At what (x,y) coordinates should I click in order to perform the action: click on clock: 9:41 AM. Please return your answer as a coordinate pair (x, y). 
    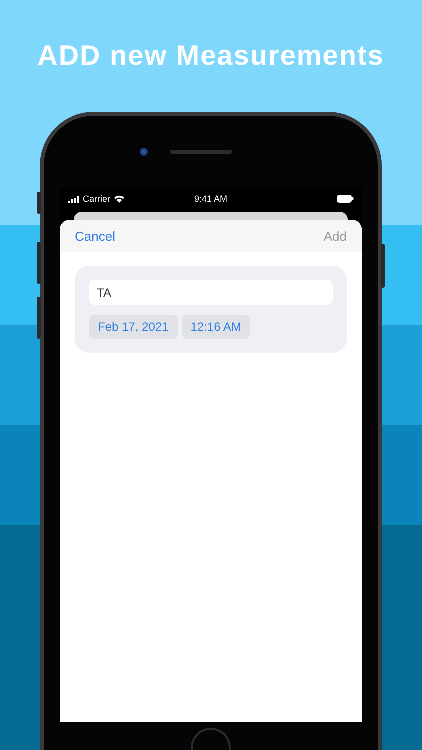
    Looking at the image, I should click on (211, 199).